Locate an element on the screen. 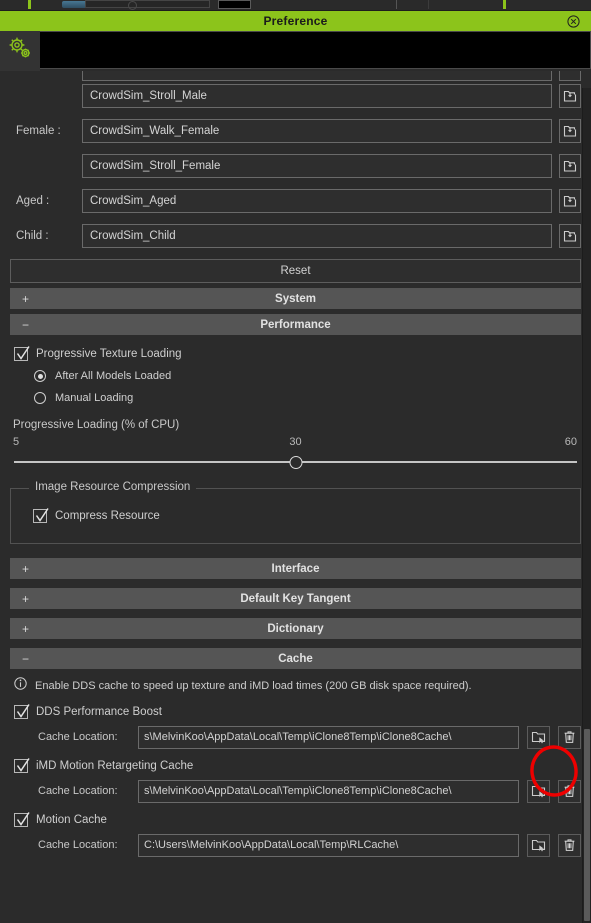 Image resolution: width=591 pixels, height=923 pixels. progressive-texture-loading-checkbox: Progressive Texture Loading is located at coordinates (297, 354).